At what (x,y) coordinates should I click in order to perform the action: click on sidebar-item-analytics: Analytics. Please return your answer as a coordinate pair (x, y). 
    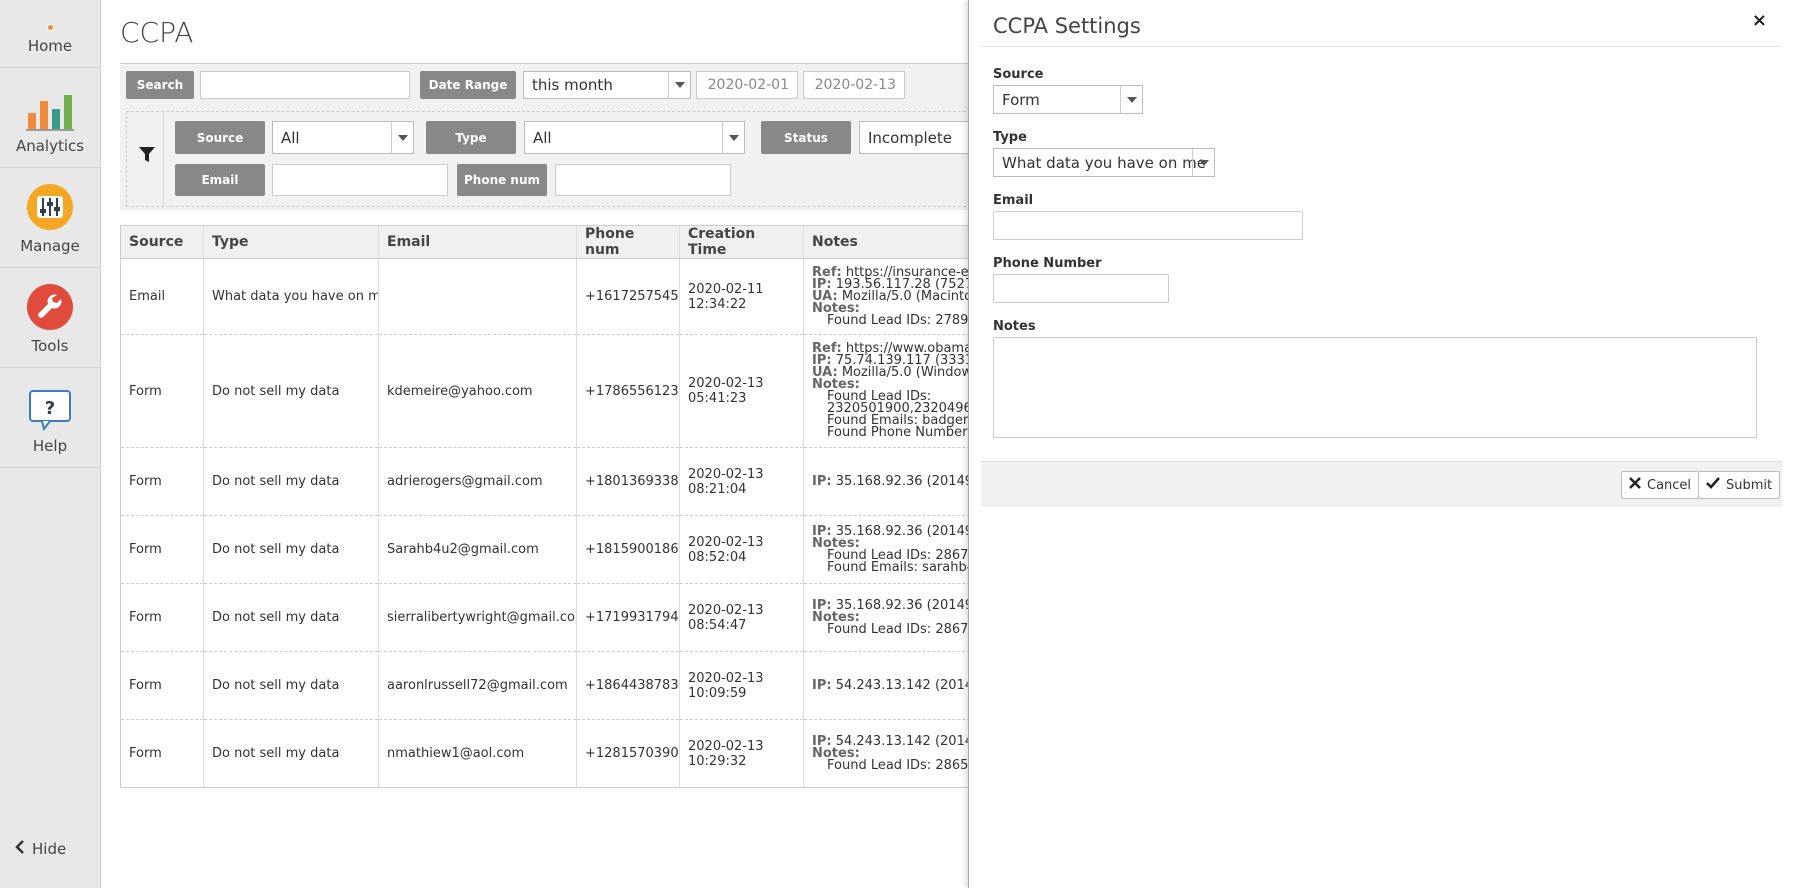
    Looking at the image, I should click on (50, 118).